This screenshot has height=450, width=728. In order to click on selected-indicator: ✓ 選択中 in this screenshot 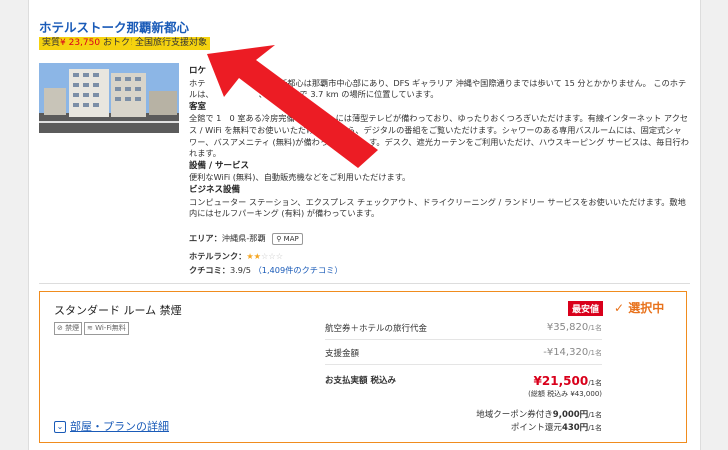, I will do `click(639, 307)`.